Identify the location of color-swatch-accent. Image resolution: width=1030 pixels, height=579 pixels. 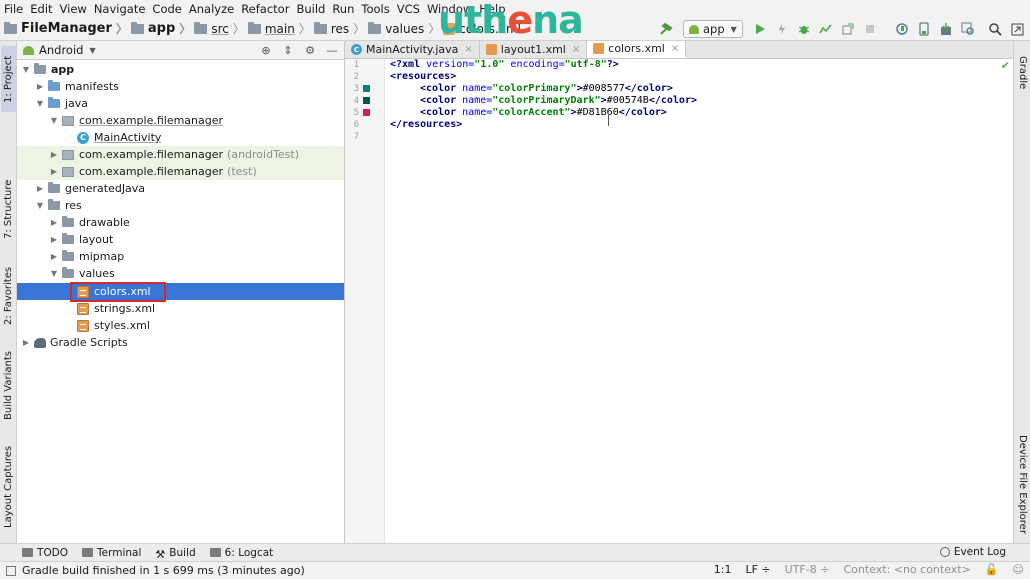
(366, 112).